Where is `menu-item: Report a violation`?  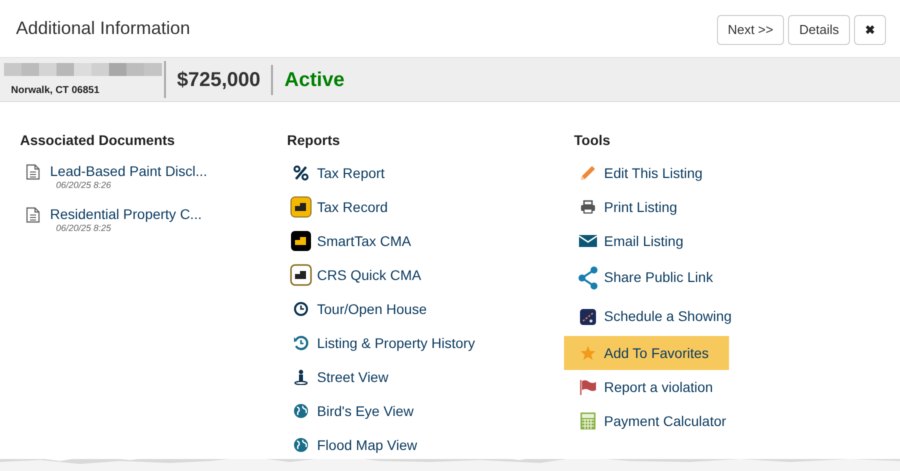 menu-item: Report a violation is located at coordinates (652, 387).